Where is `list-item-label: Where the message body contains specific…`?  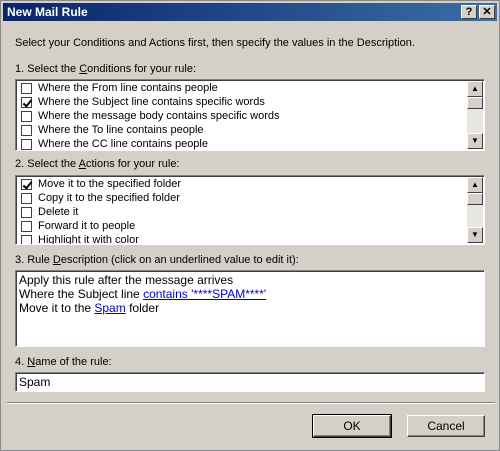 list-item-label: Where the message body contains specific… is located at coordinates (159, 116).